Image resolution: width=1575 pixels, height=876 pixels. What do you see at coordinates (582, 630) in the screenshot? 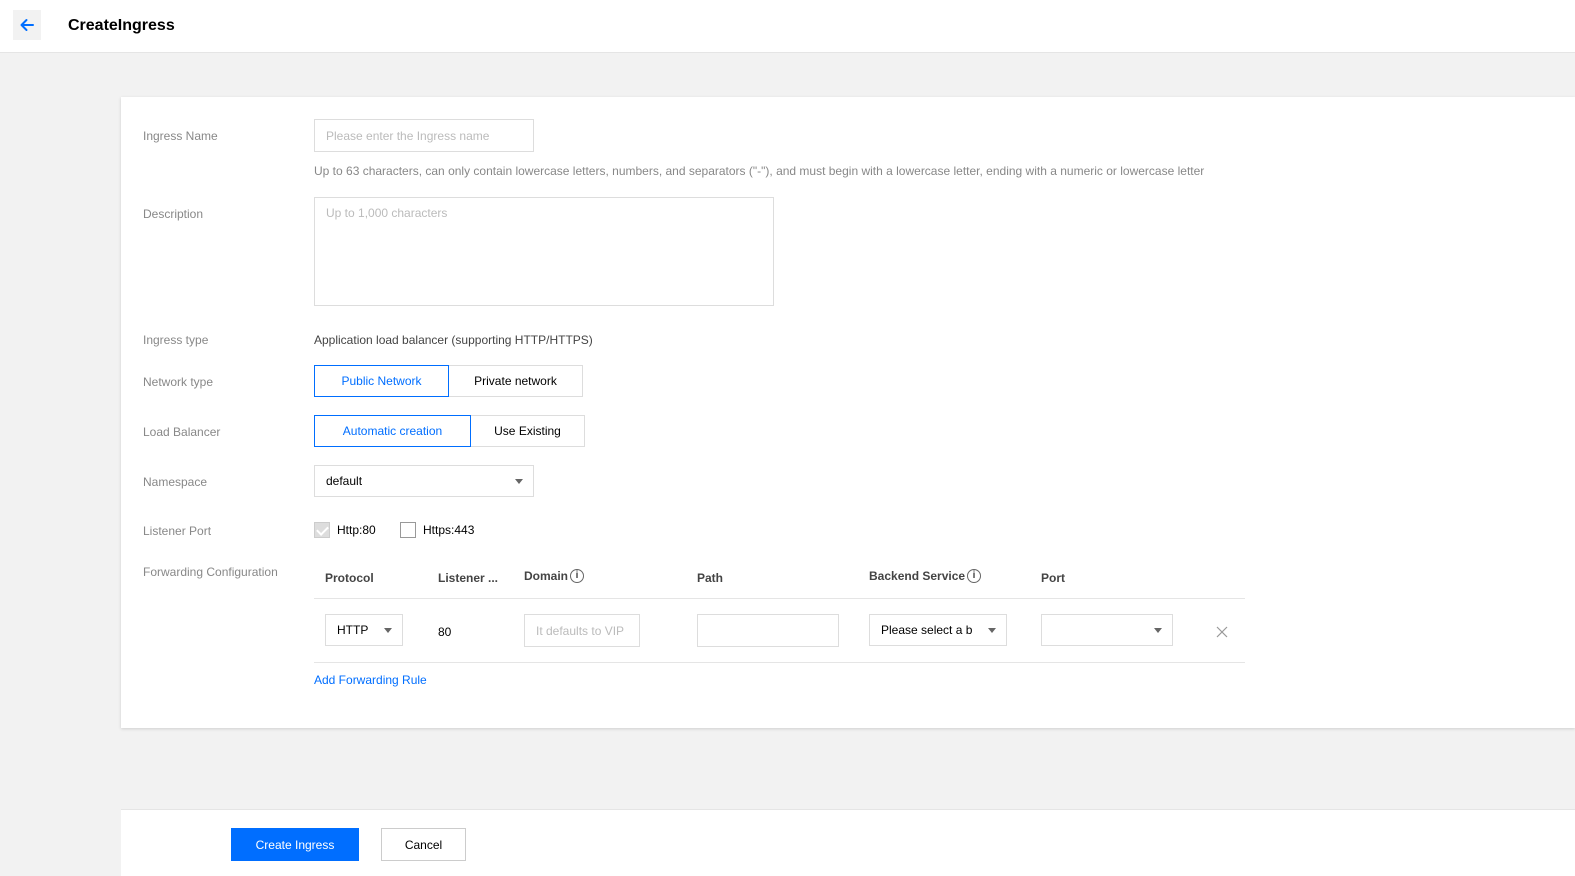
I see `domain-input` at bounding box center [582, 630].